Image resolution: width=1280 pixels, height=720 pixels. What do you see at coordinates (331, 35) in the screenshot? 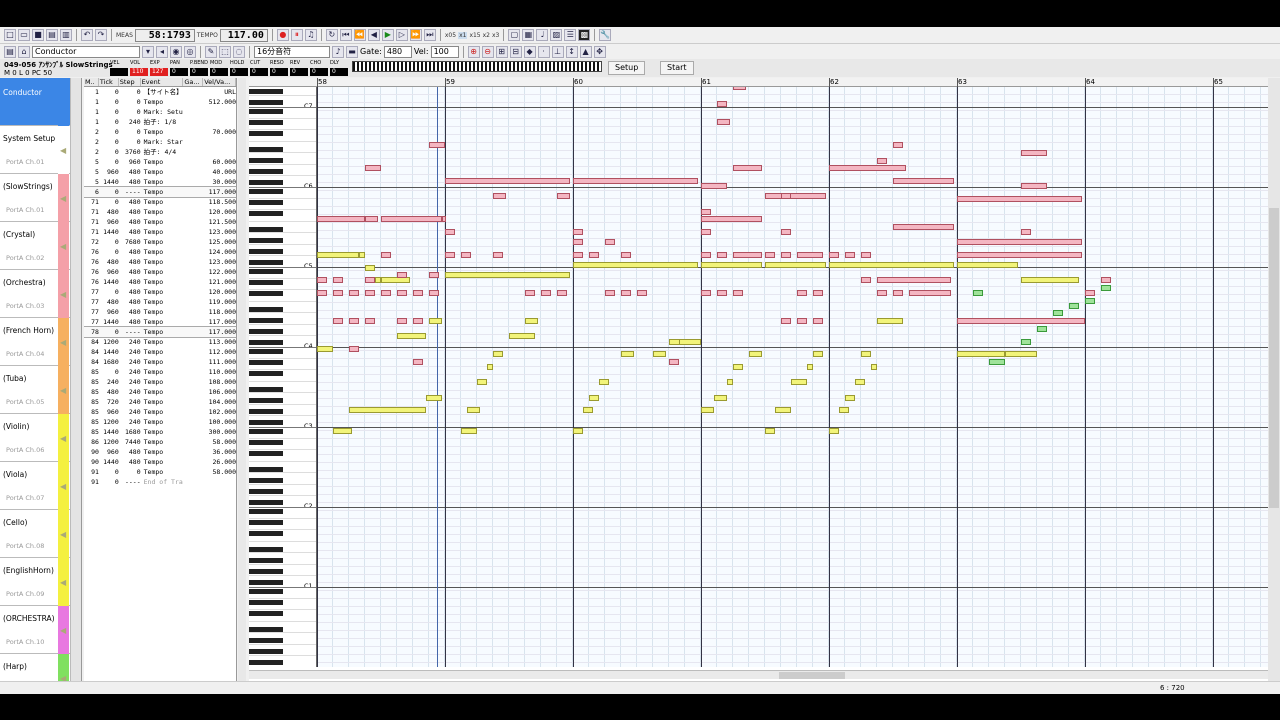
I see `loop-icon: ↻` at bounding box center [331, 35].